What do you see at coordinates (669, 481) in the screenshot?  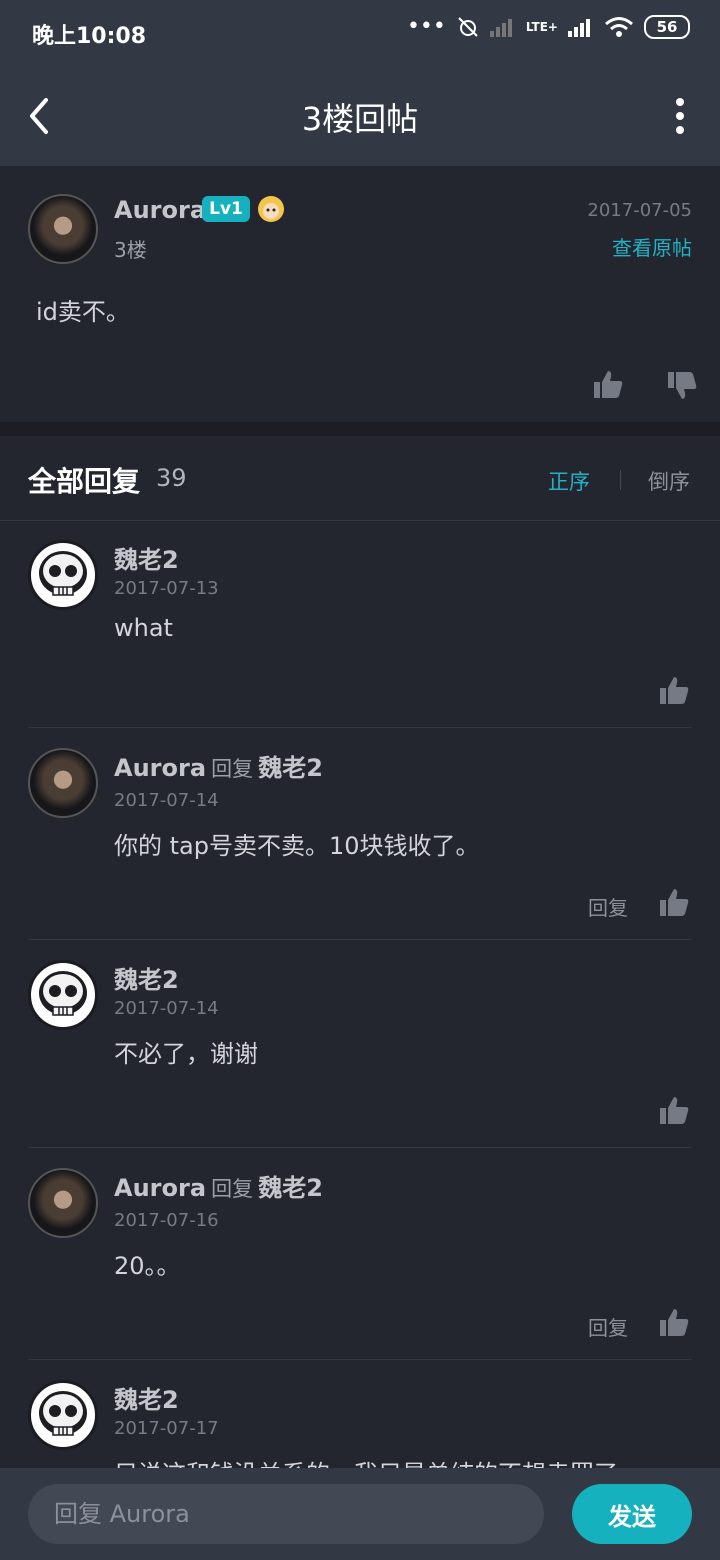 I see `sort-descending-tab: 倒序` at bounding box center [669, 481].